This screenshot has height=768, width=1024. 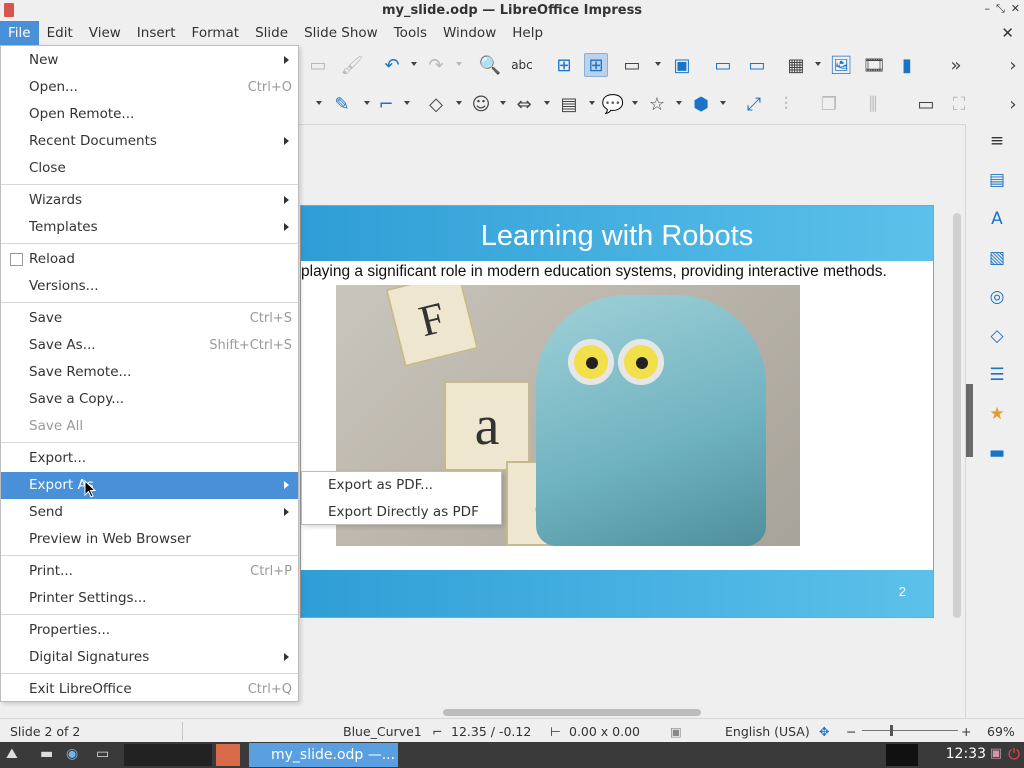 What do you see at coordinates (60, 33) in the screenshot?
I see `menu-edit: Edit` at bounding box center [60, 33].